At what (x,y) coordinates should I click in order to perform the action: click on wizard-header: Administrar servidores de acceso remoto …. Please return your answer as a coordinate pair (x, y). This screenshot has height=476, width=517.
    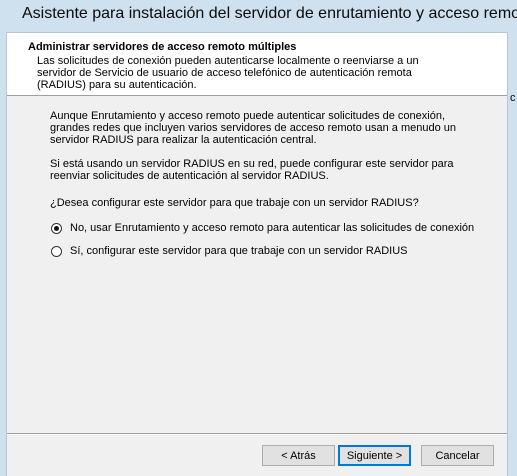
    Looking at the image, I should click on (257, 64).